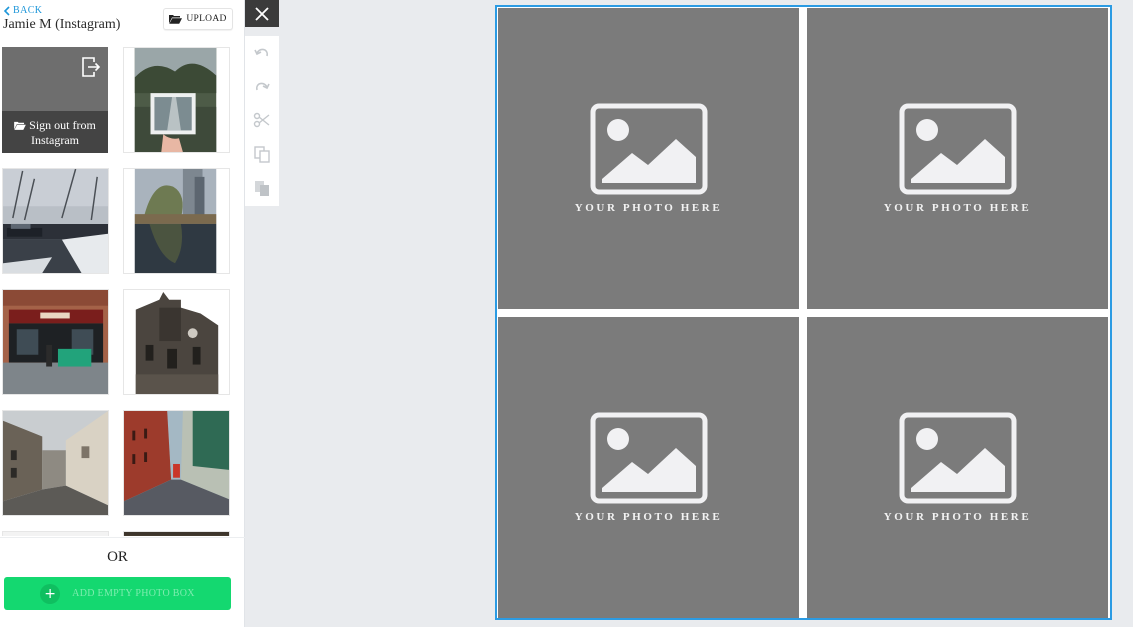 The image size is (1133, 627). Describe the element at coordinates (50, 593) in the screenshot. I see `plus-icon: +` at that location.